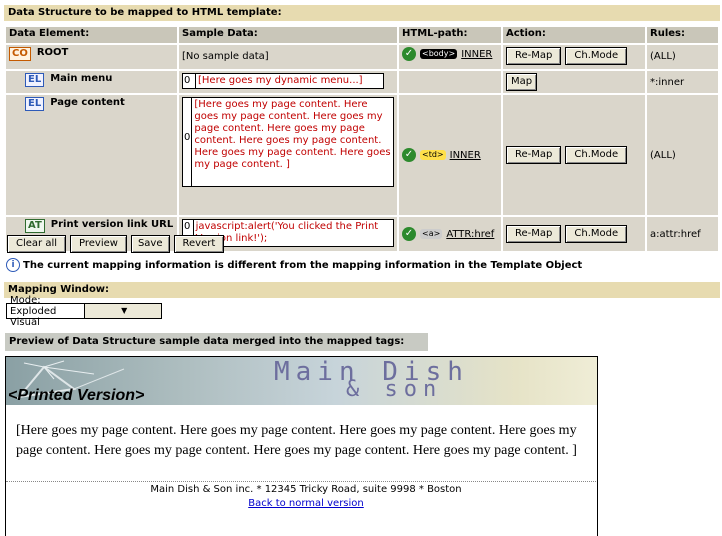  What do you see at coordinates (394, 389) in the screenshot?
I see `brand-subtitle: & son` at bounding box center [394, 389].